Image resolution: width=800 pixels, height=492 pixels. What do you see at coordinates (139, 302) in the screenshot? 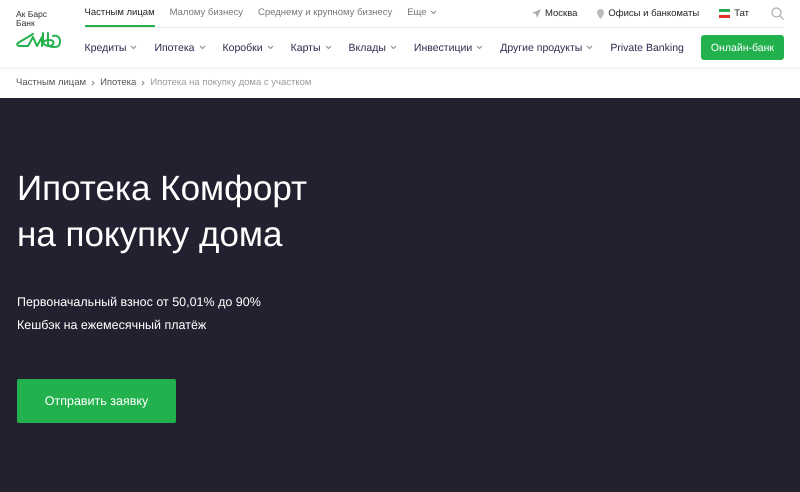
I see `feature-text: Первоначальный взнос от 50,01% до 90%` at bounding box center [139, 302].